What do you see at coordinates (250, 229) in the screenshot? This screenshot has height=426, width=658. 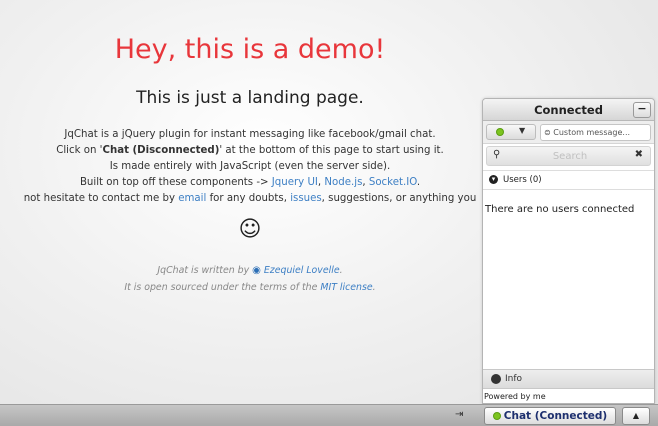 I see `smiley-icon: ☺` at bounding box center [250, 229].